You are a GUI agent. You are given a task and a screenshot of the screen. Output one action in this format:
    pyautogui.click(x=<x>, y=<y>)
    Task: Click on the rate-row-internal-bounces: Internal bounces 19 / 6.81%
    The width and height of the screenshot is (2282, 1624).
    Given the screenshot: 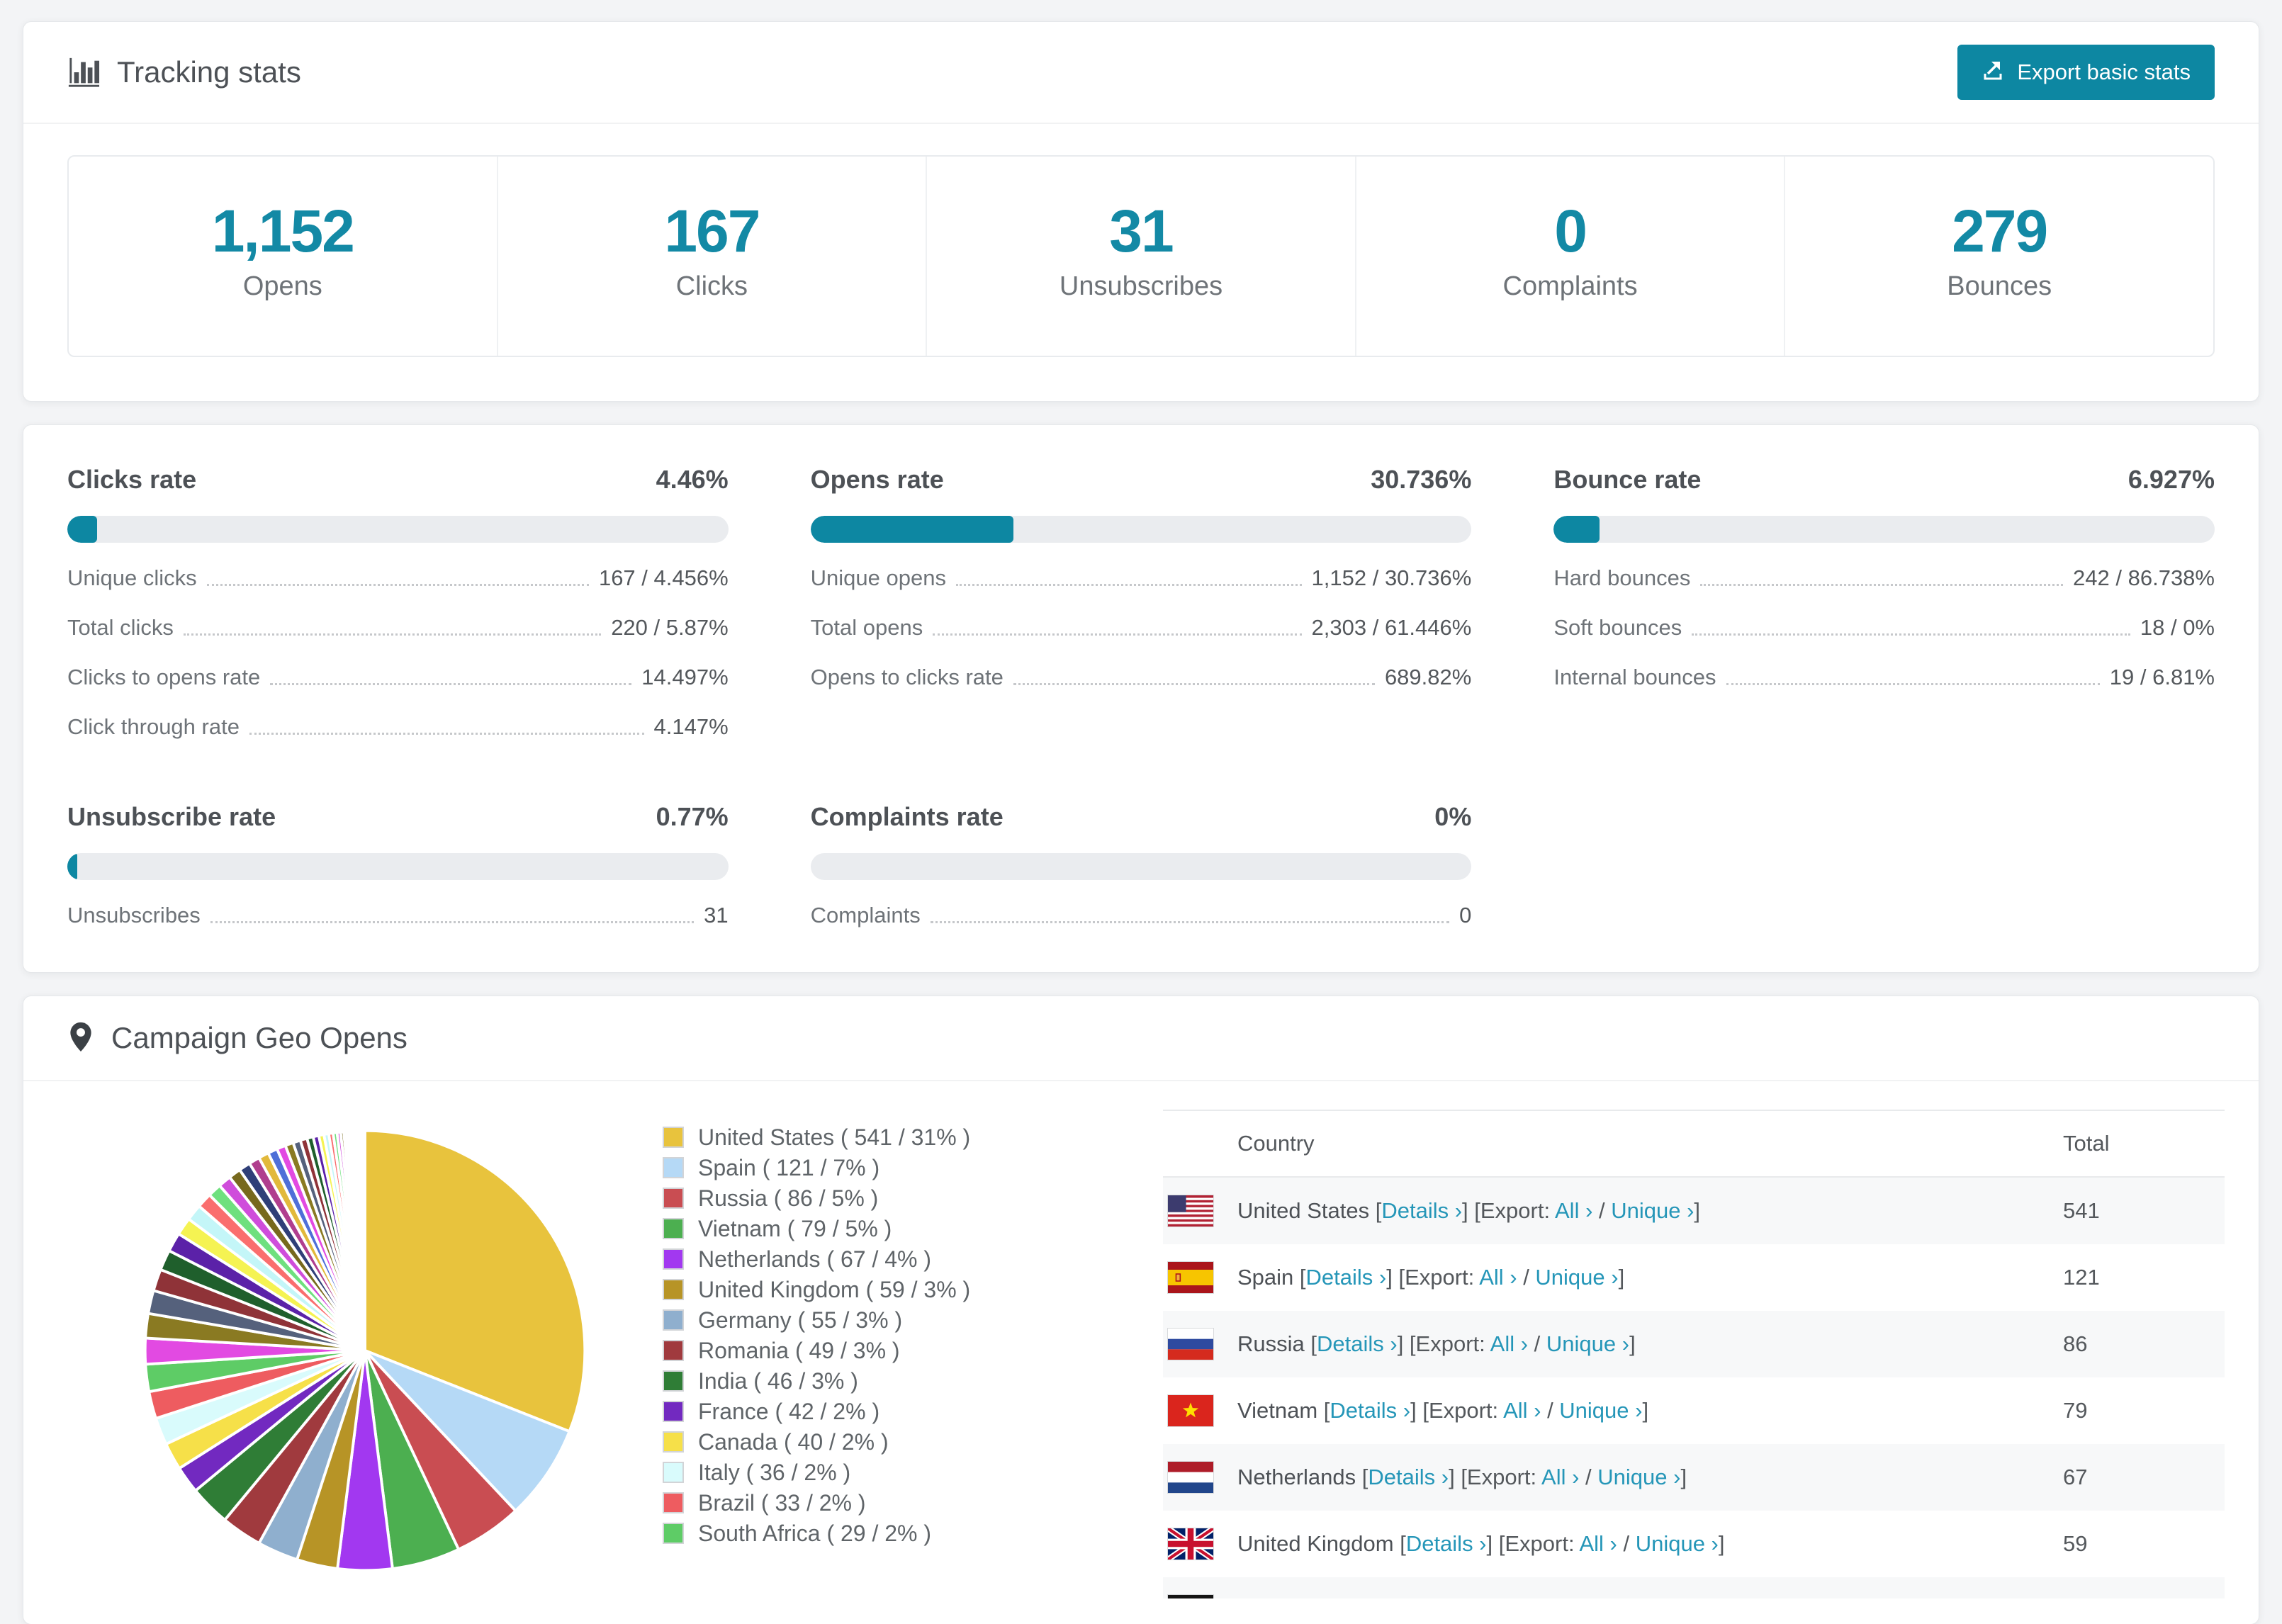 What is the action you would take?
    pyautogui.click(x=1884, y=677)
    